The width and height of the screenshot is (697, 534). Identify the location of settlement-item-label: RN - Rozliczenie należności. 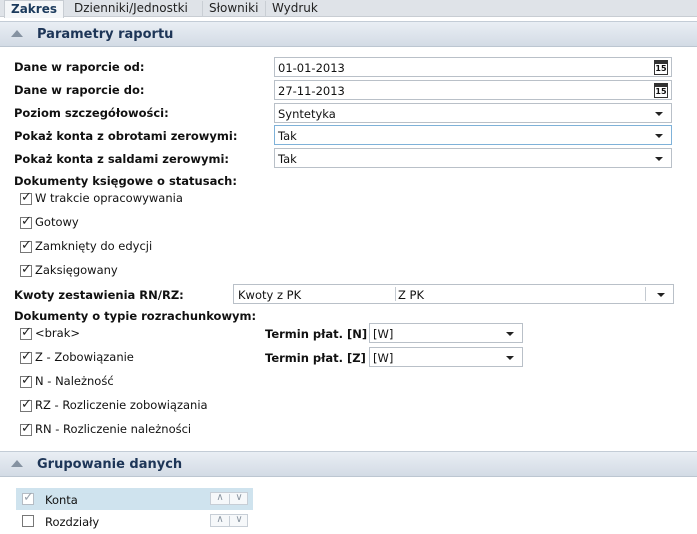
(113, 429).